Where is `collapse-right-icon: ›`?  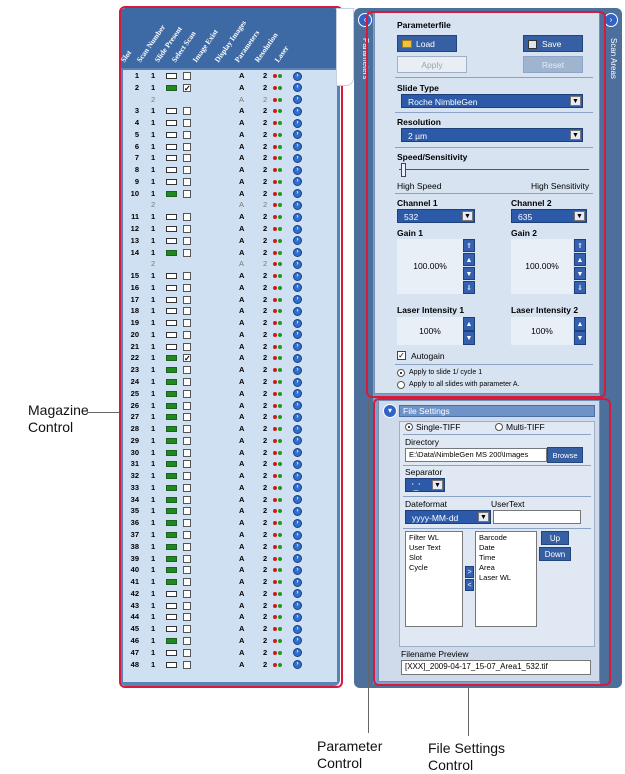
collapse-right-icon: › is located at coordinates (611, 20).